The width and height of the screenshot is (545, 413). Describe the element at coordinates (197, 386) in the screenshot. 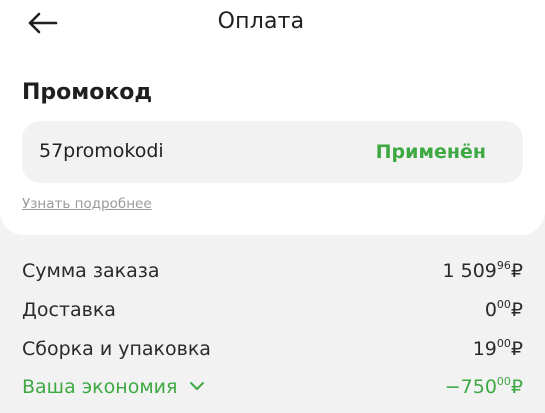

I see `chevron-down-icon` at that location.